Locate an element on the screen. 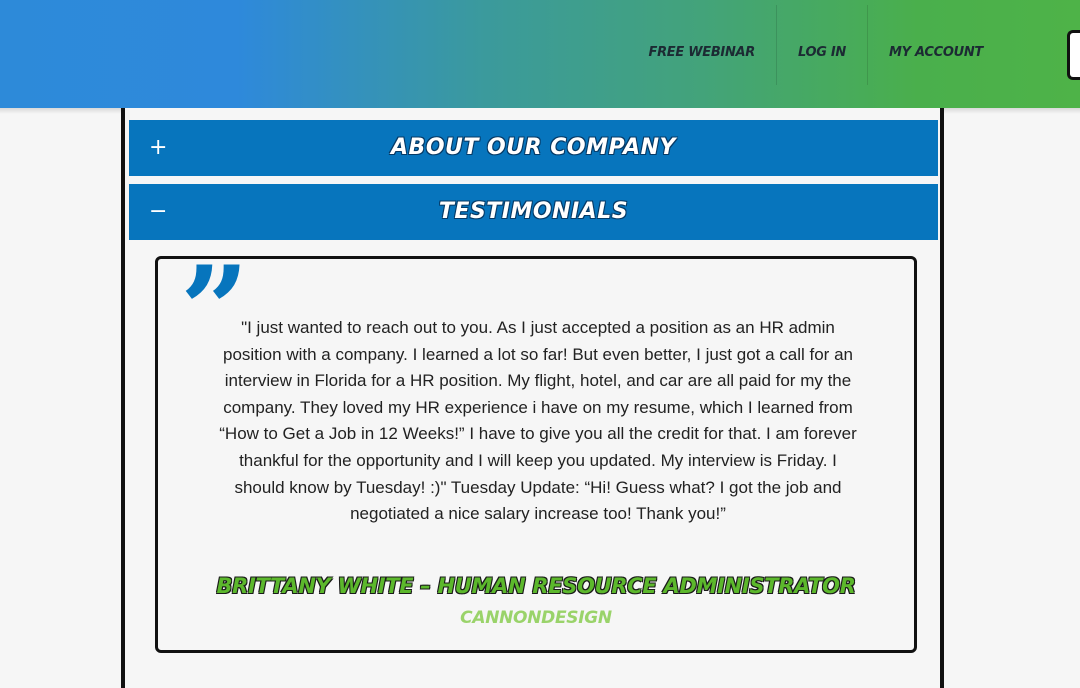  accordion-title: Testimonials is located at coordinates (533, 211).